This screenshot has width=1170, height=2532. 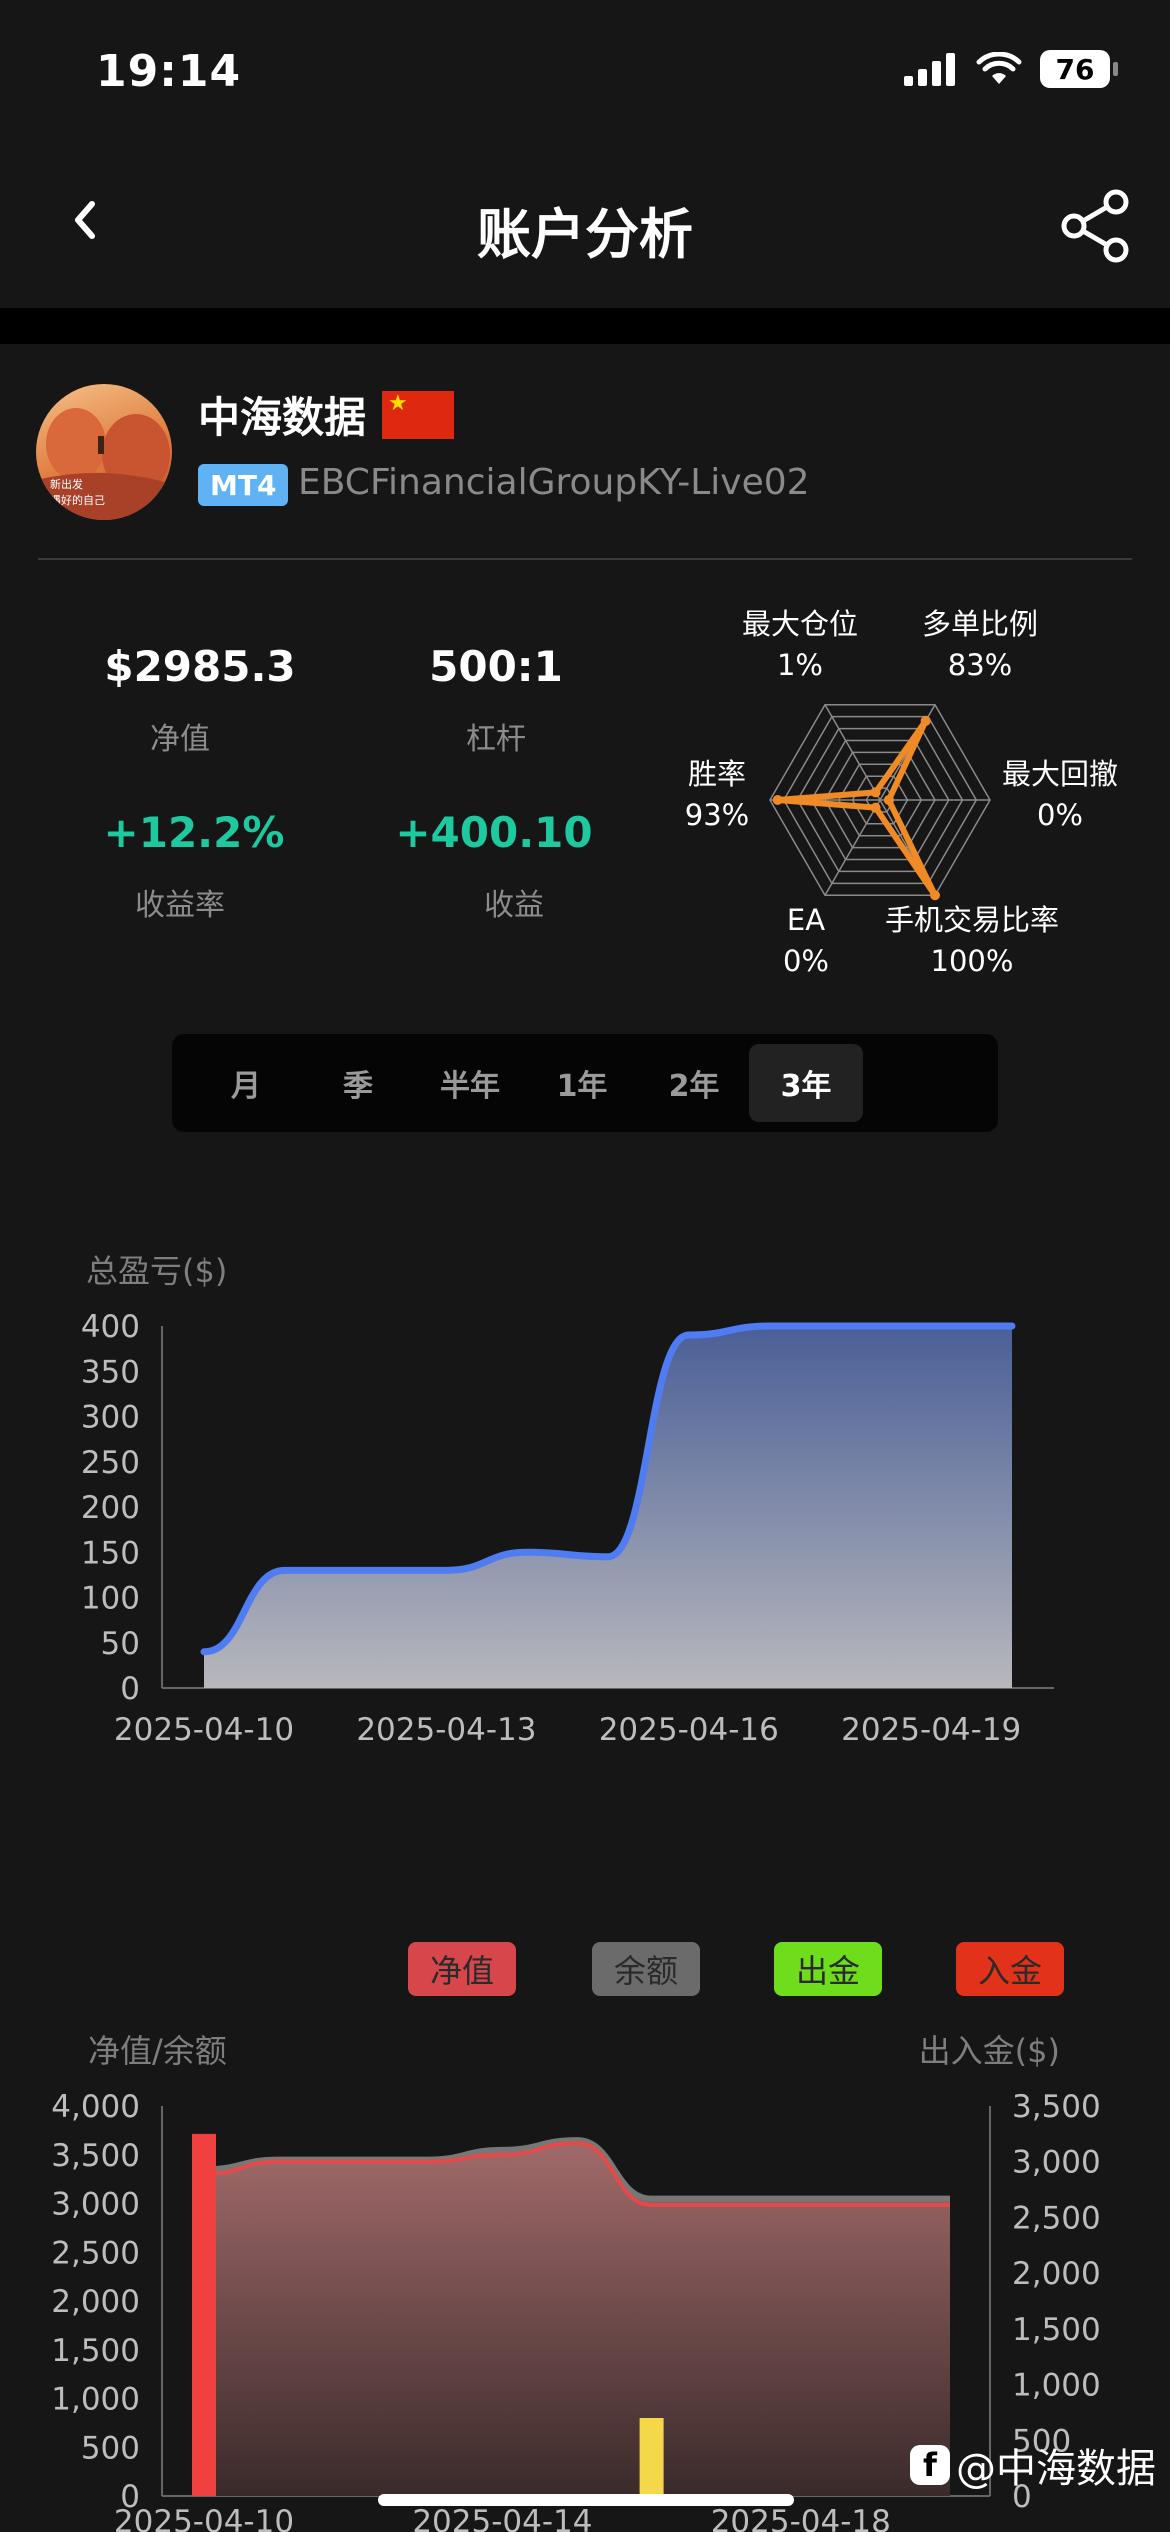 What do you see at coordinates (1096, 226) in the screenshot?
I see `share-icon` at bounding box center [1096, 226].